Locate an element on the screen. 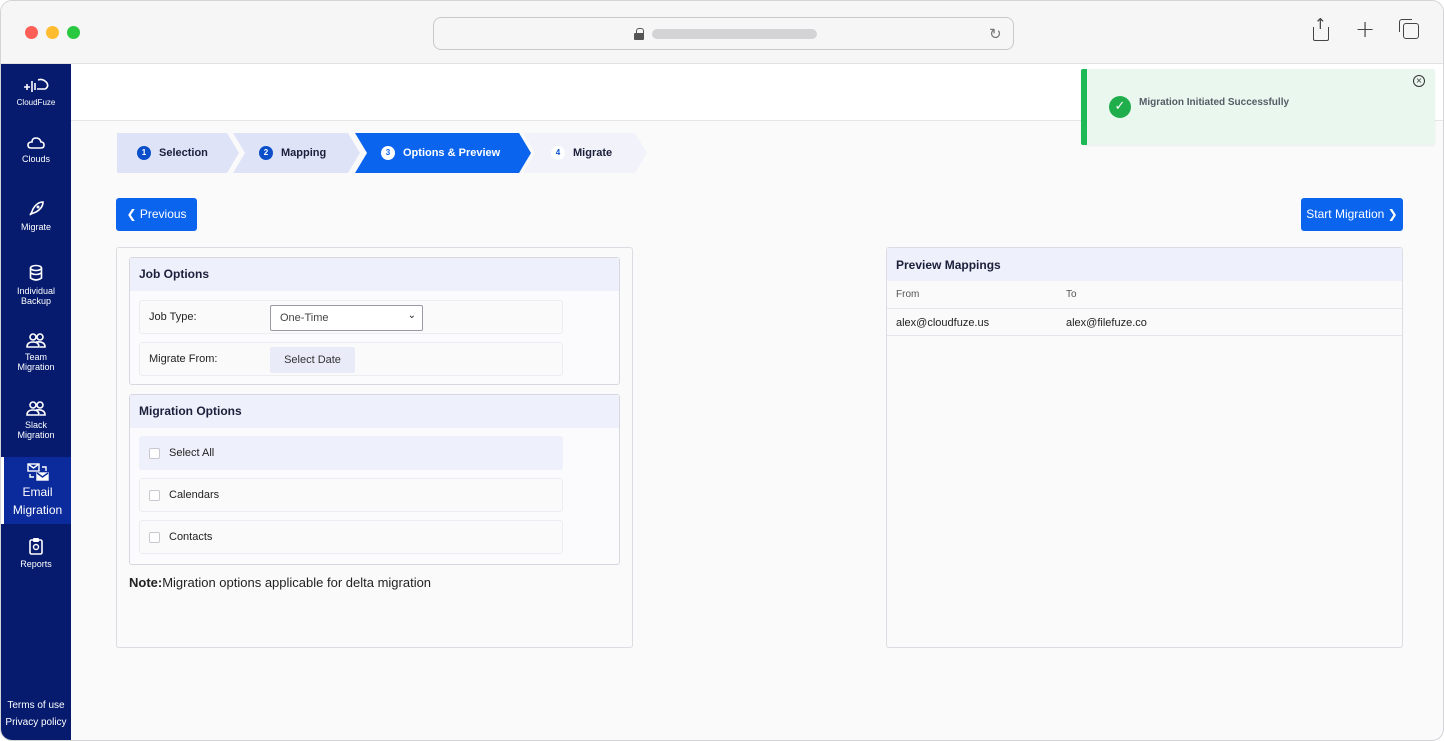 The width and height of the screenshot is (1444, 741). success-toast: ✓ Migration Initiated Successfully × is located at coordinates (1258, 107).